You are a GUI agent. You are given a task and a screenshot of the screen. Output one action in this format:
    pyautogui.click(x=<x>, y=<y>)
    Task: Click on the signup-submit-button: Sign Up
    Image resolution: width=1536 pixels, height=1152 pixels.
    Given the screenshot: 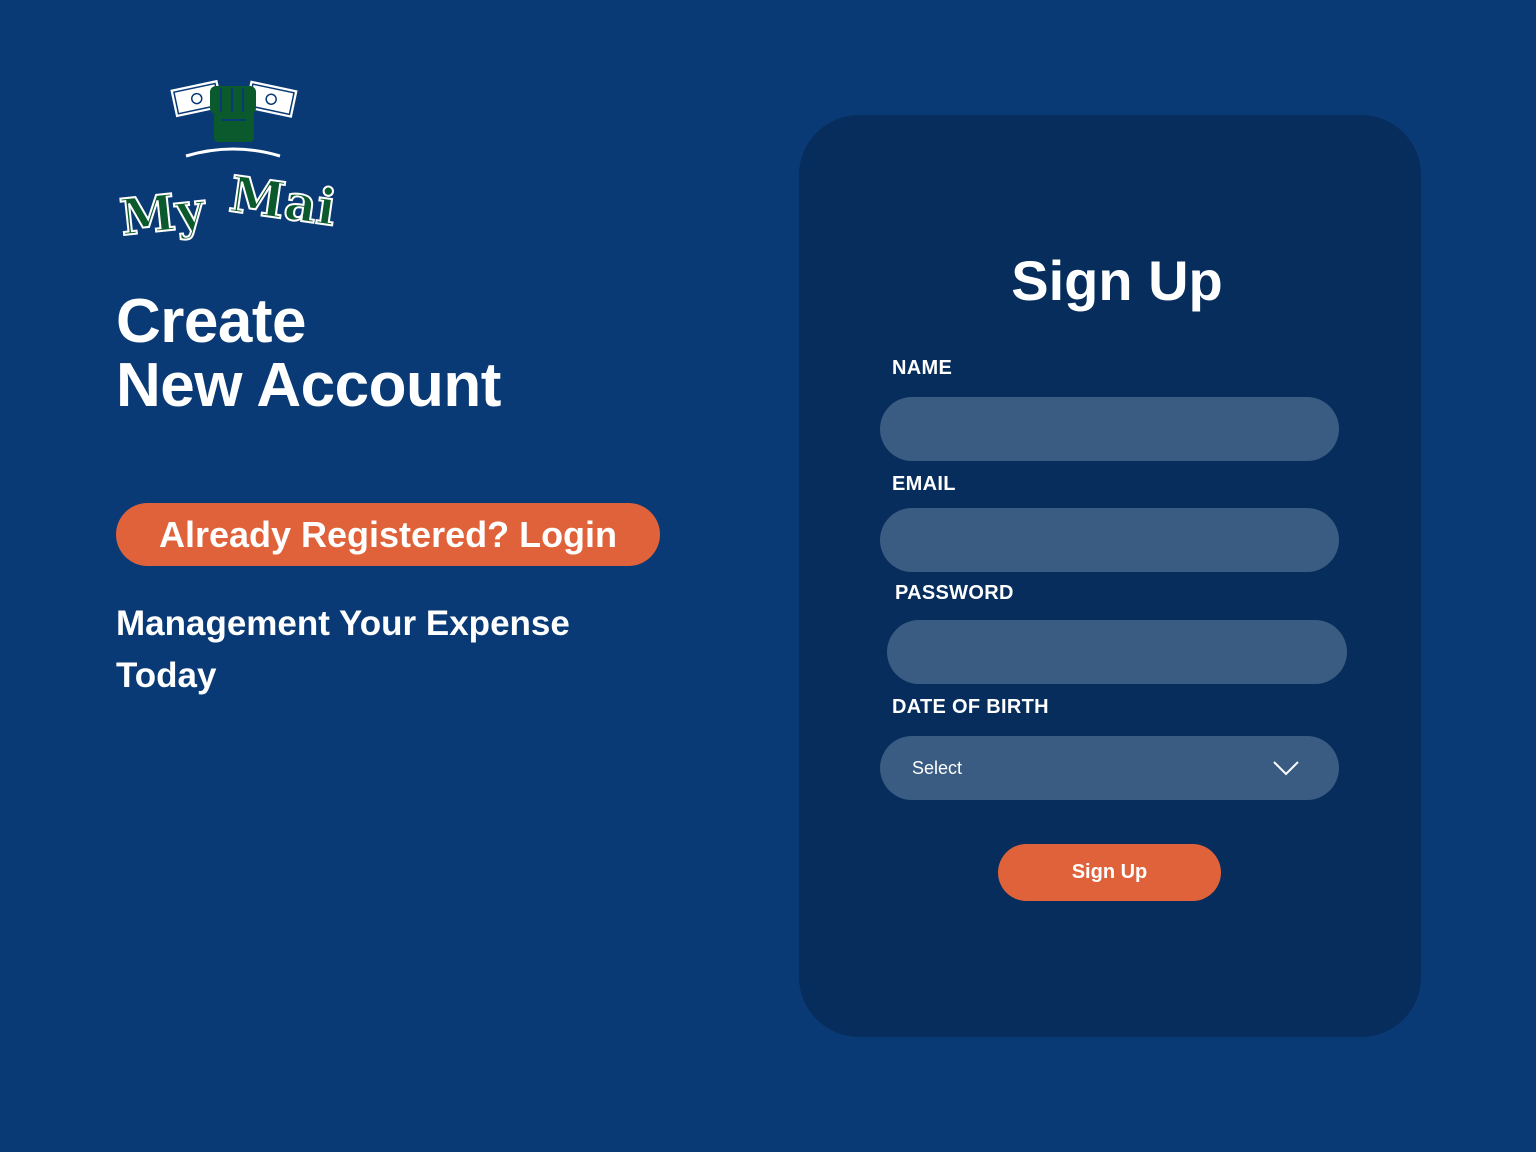 What is the action you would take?
    pyautogui.click(x=1109, y=872)
    